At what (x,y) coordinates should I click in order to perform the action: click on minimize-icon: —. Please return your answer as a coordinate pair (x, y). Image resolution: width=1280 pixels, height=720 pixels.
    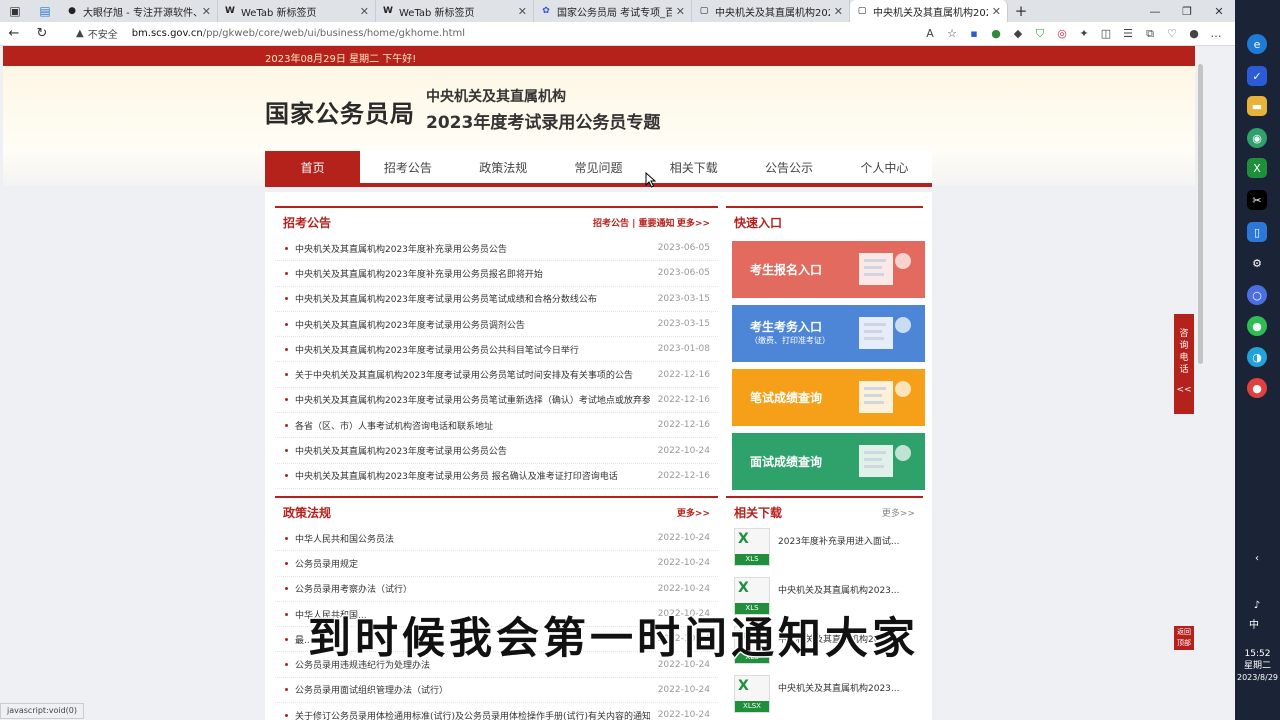
    Looking at the image, I should click on (1155, 11).